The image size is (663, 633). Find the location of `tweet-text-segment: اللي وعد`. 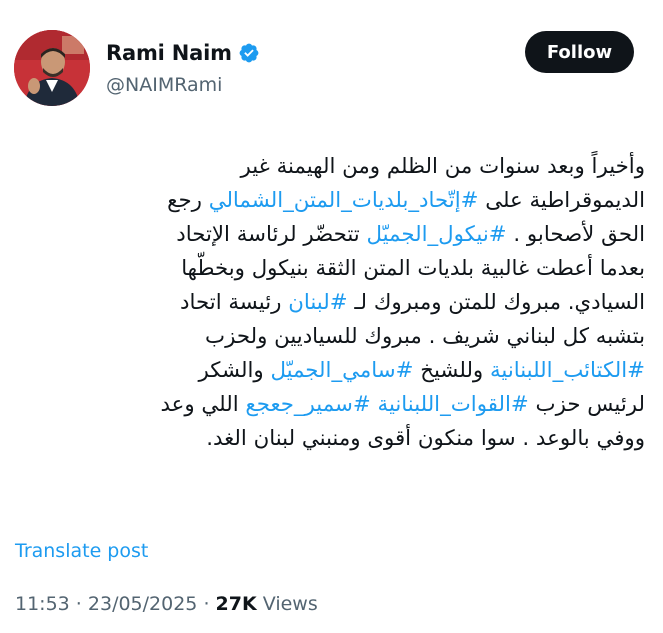

tweet-text-segment: اللي وعد is located at coordinates (203, 404).